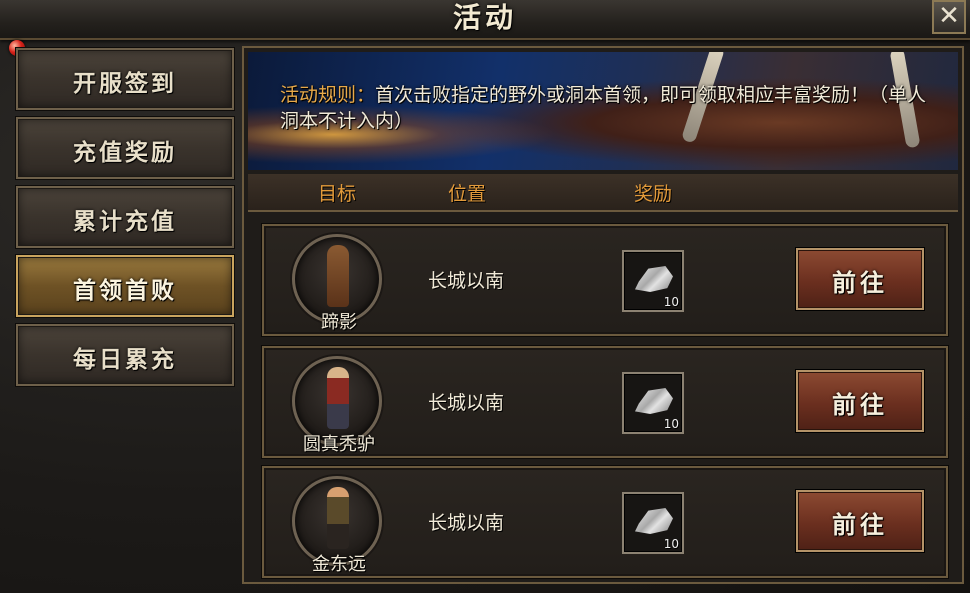 Image resolution: width=970 pixels, height=593 pixels. Describe the element at coordinates (605, 402) in the screenshot. I see `table-row: 圆真秃驴 长城以南 10 前往` at that location.